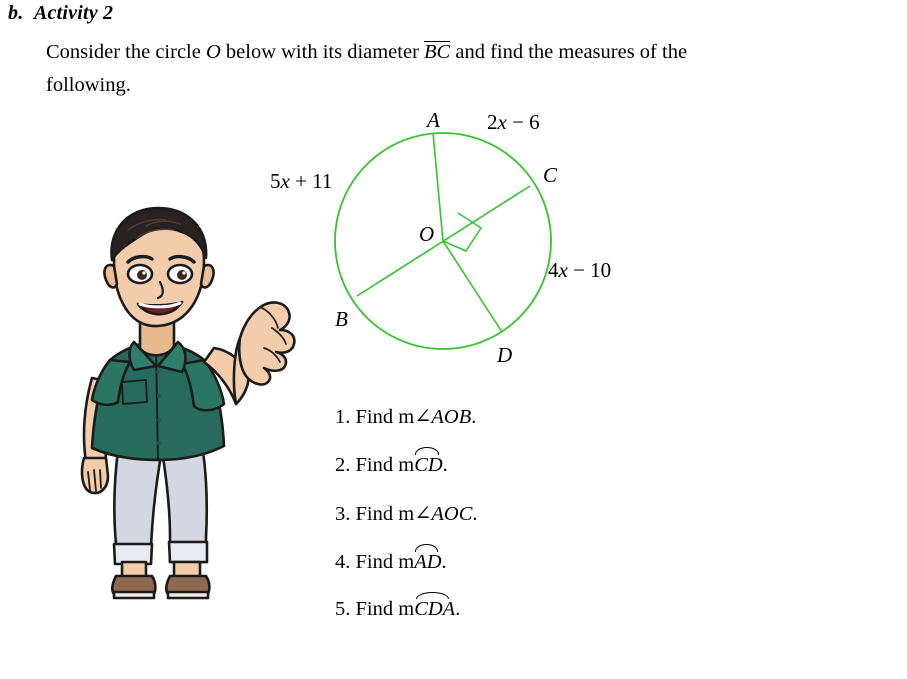 The image size is (907, 679). Describe the element at coordinates (123, 52) in the screenshot. I see `intro-text-part1: Consider the circle` at that location.